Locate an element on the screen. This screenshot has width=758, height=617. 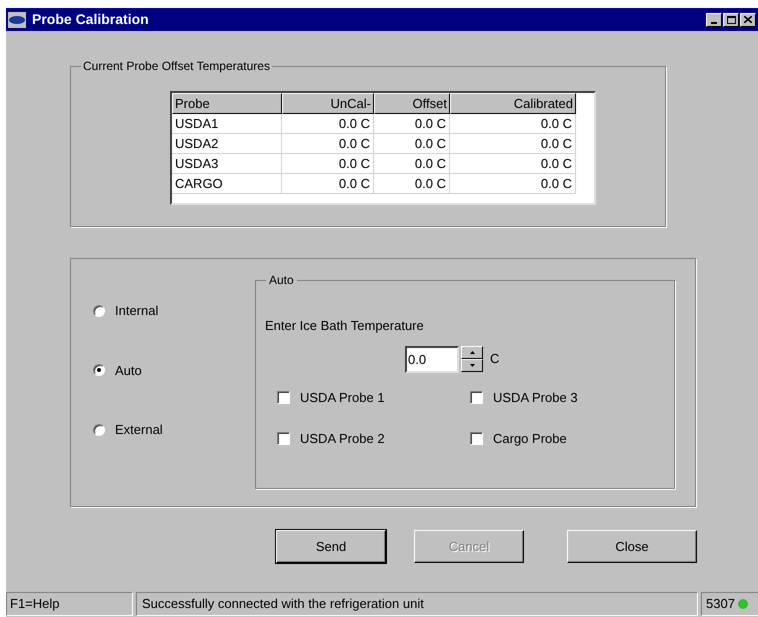
field-label: Enter Ice Bath Temperature is located at coordinates (345, 326).